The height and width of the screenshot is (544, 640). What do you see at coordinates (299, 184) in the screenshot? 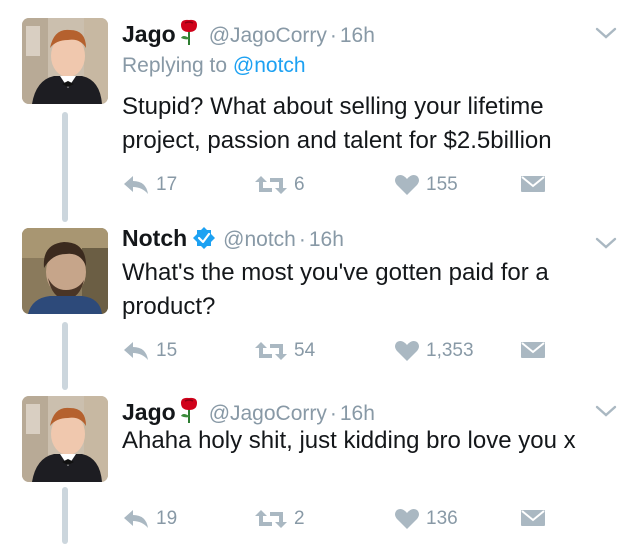
I see `retweet-count: 6` at bounding box center [299, 184].